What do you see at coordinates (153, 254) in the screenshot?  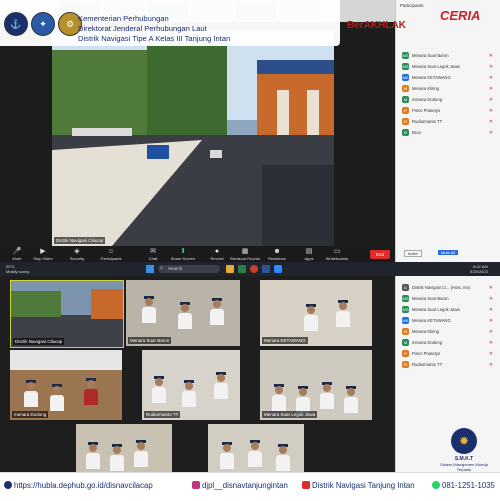 I see `toolbar-chat-button: ✉ Chat` at bounding box center [153, 254].